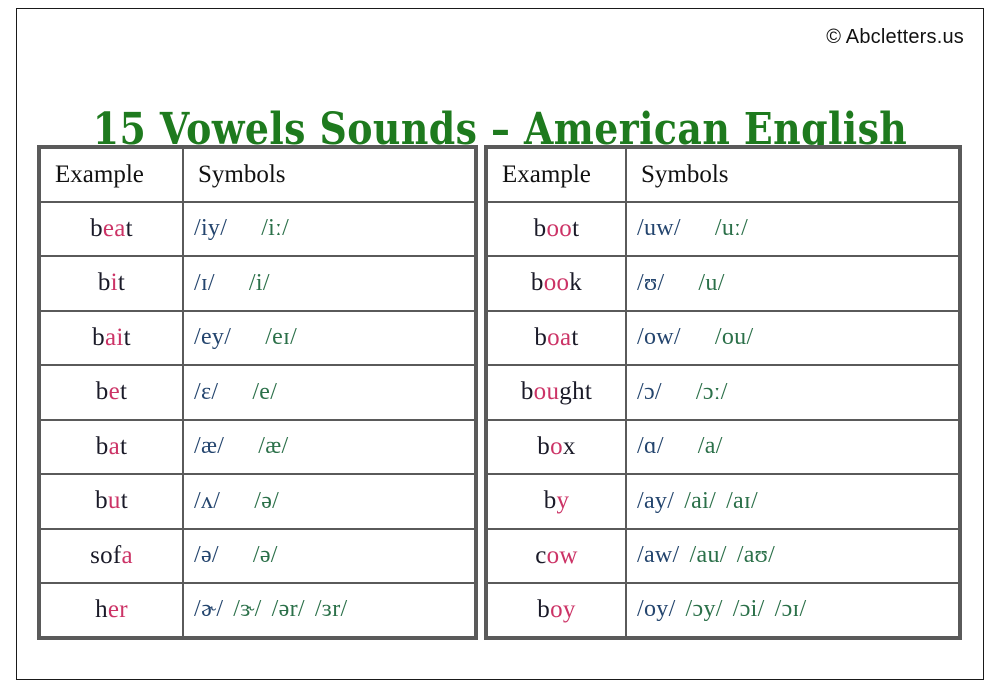 The height and width of the screenshot is (700, 1000). Describe the element at coordinates (257, 501) in the screenshot. I see `table-row: but/ʌ/ /ə/` at that location.